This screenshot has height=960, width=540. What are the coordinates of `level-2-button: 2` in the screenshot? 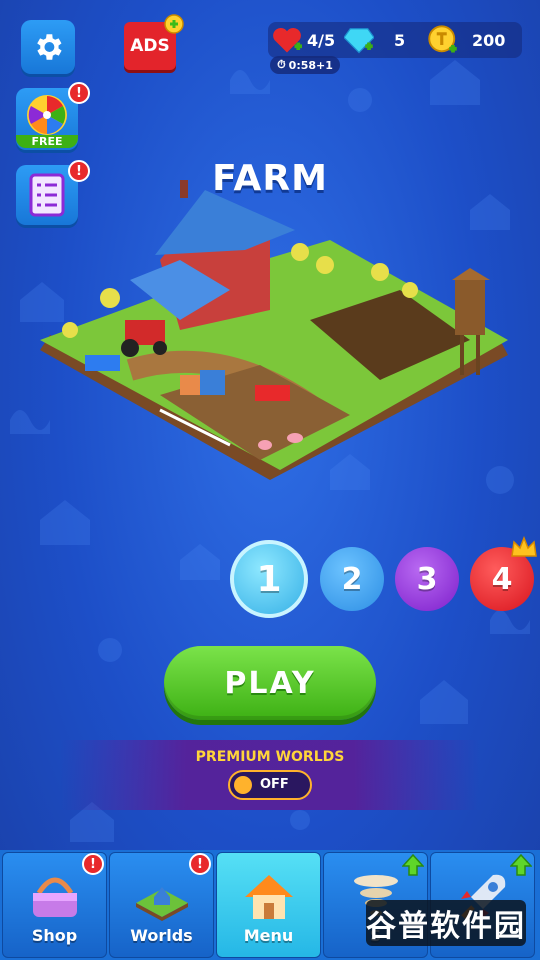 It's located at (352, 579).